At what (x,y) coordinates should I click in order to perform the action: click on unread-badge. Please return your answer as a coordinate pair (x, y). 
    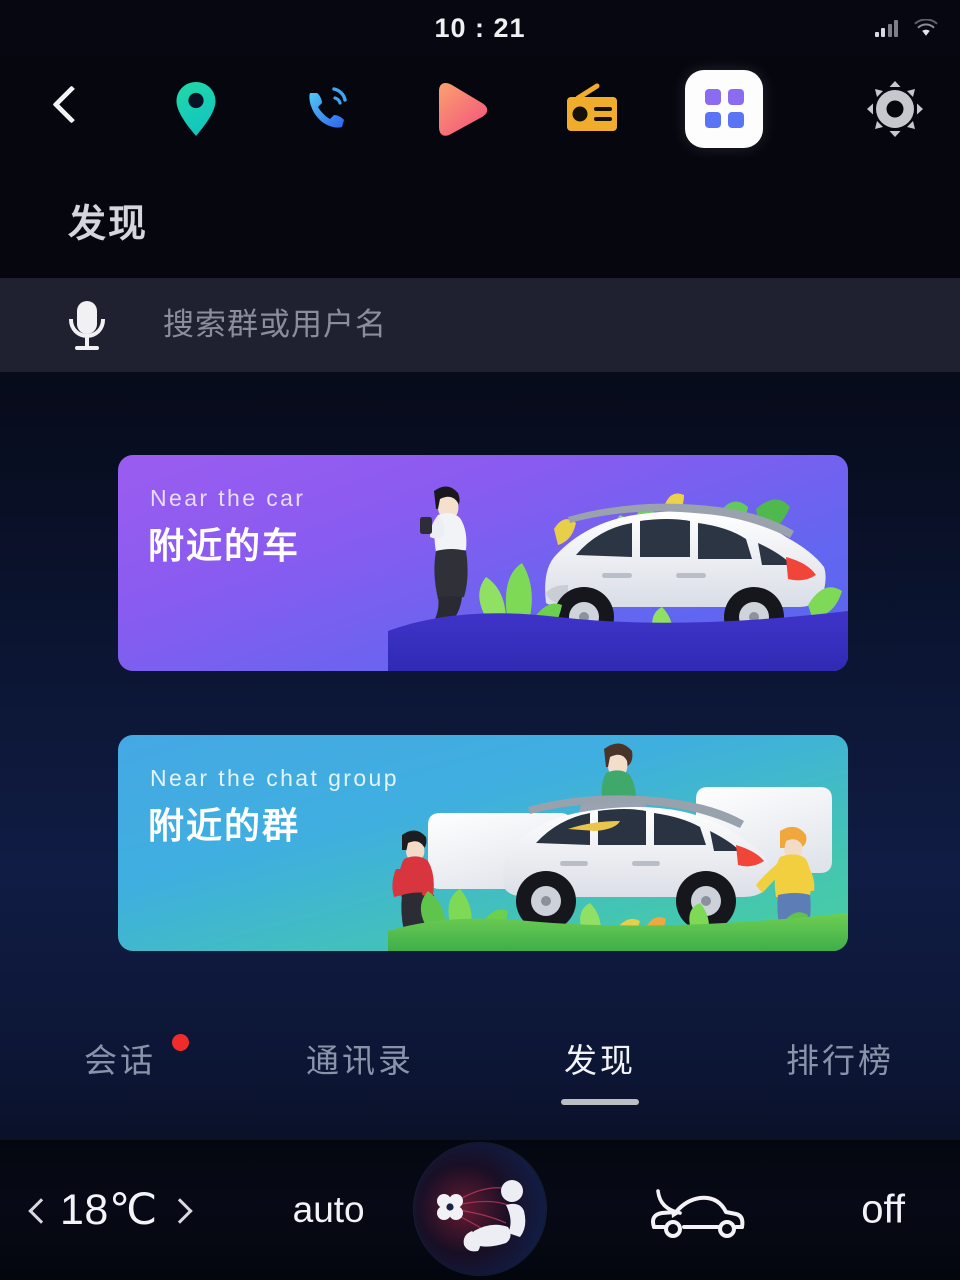
    Looking at the image, I should click on (180, 1042).